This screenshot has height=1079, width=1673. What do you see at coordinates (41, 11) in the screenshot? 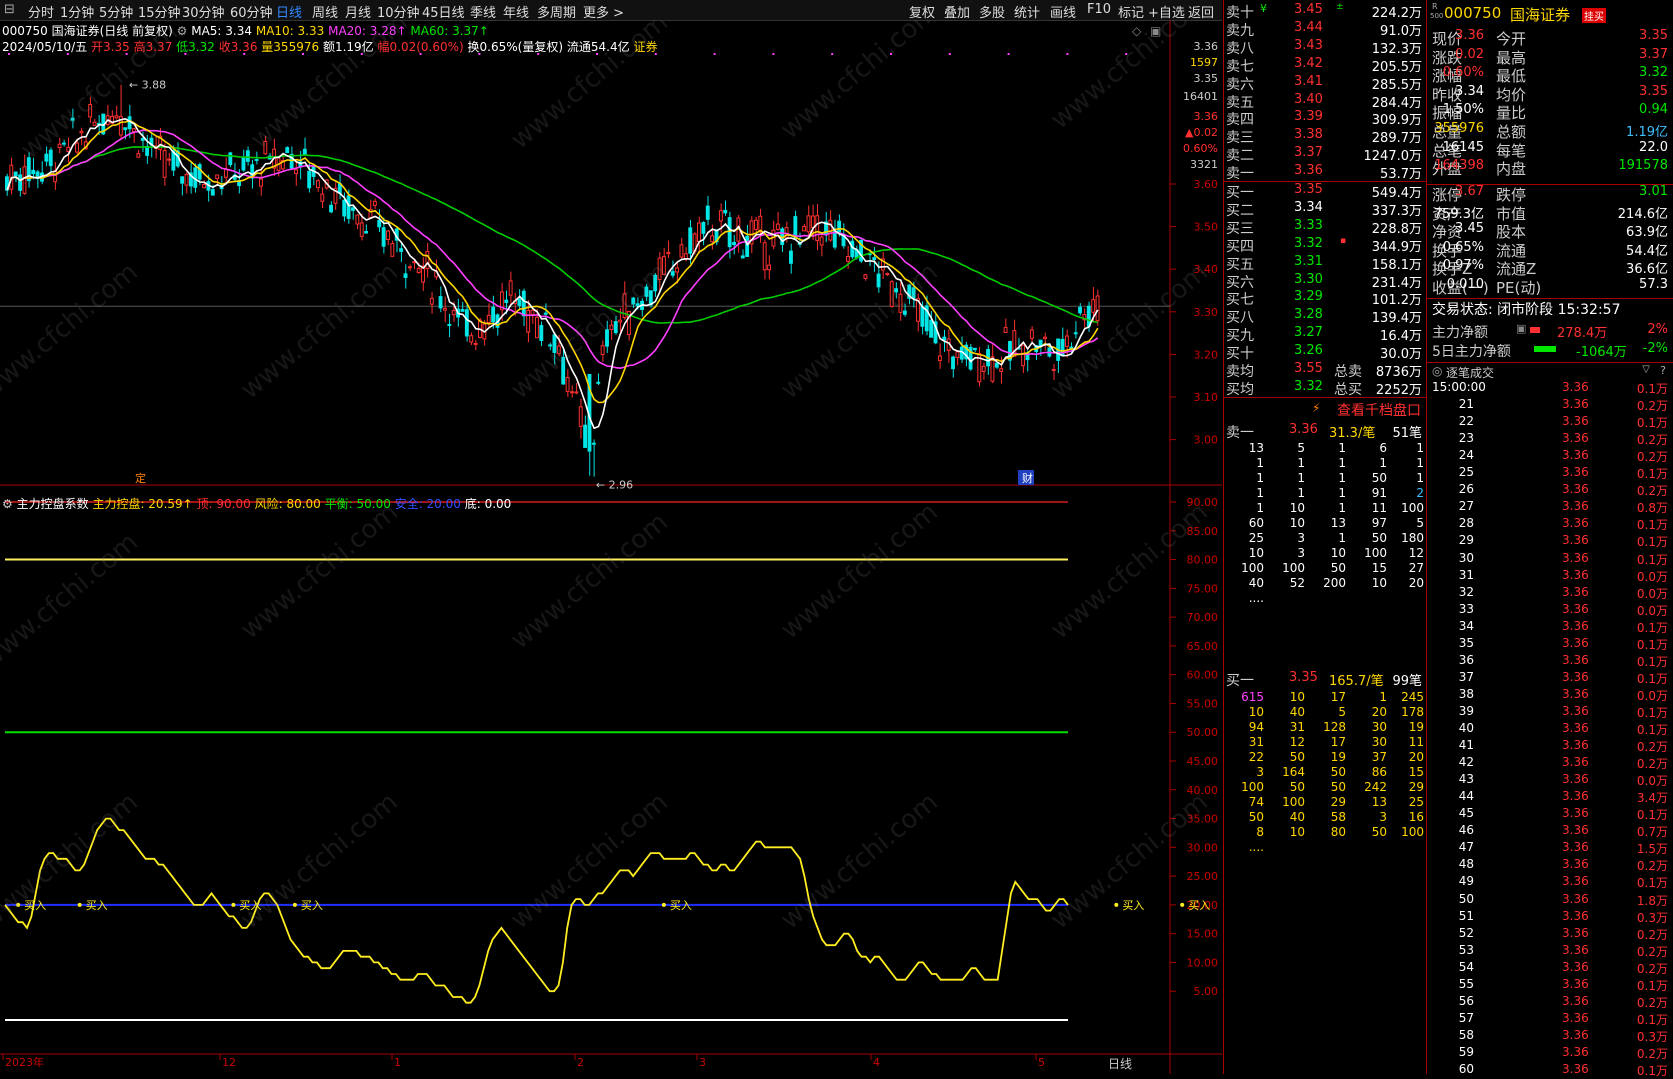
I see `period-0: 分时` at bounding box center [41, 11].